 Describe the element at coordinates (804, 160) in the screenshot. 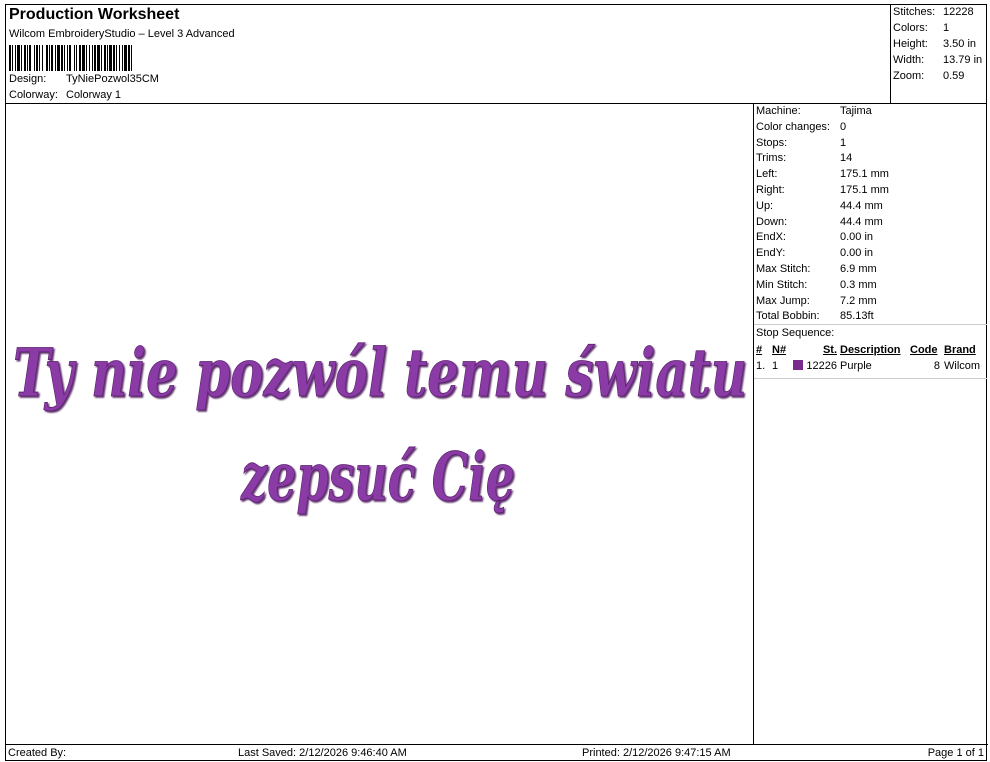

I see `machine-info-row: Trims: 14` at that location.